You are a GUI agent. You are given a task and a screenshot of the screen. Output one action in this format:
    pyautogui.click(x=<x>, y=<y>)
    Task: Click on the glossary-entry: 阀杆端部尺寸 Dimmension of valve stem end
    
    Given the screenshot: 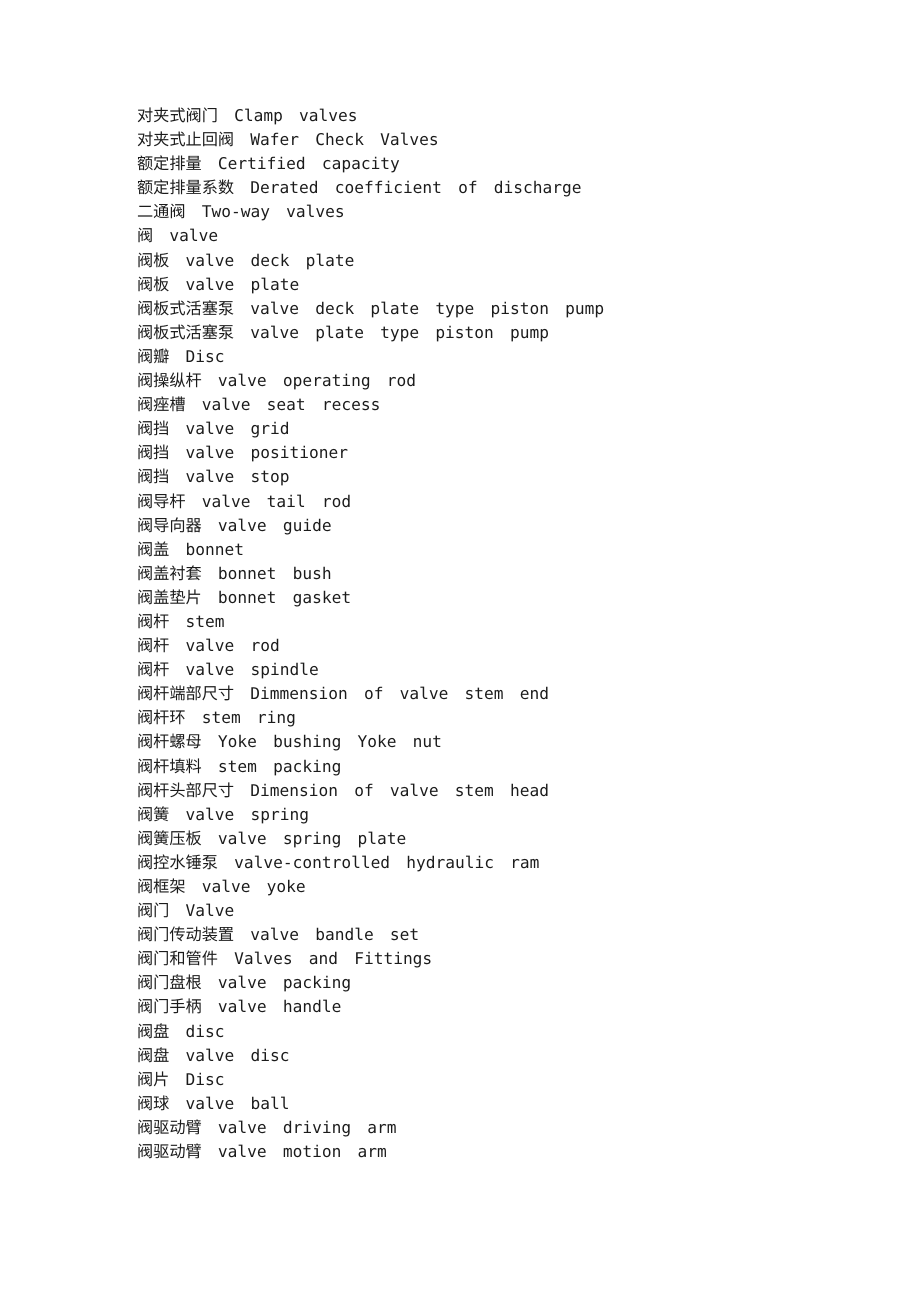 What is the action you would take?
    pyautogui.click(x=343, y=694)
    